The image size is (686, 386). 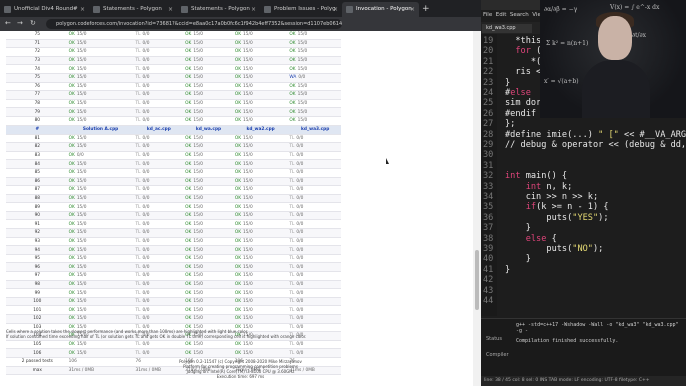 What do you see at coordinates (380, 9) in the screenshot?
I see `tab-invocation: Invocation - Polygon ×` at bounding box center [380, 9].